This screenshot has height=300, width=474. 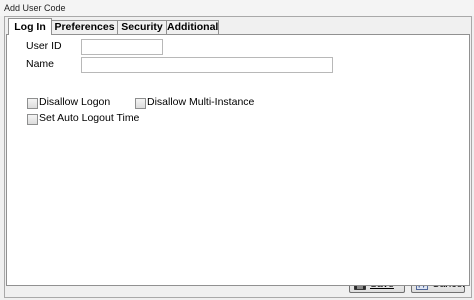 What do you see at coordinates (35, 8) in the screenshot?
I see `window-title: Add User Code` at bounding box center [35, 8].